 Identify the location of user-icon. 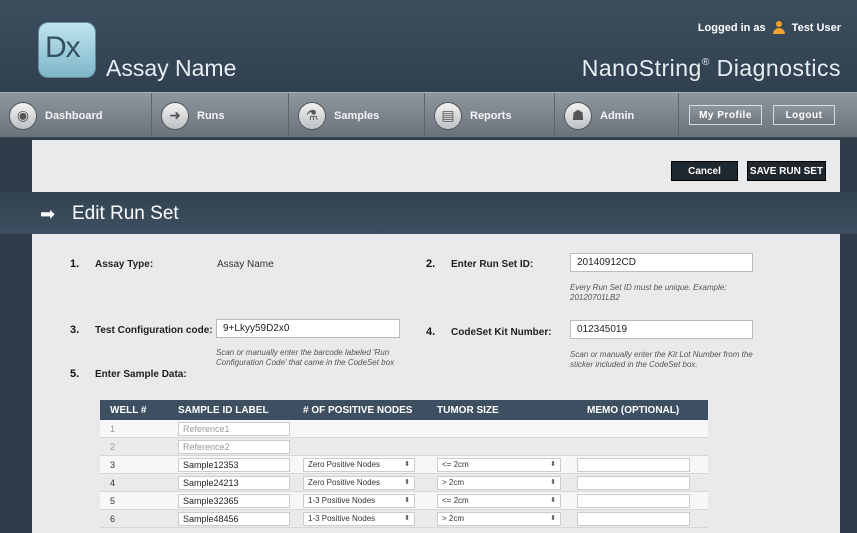
(779, 28).